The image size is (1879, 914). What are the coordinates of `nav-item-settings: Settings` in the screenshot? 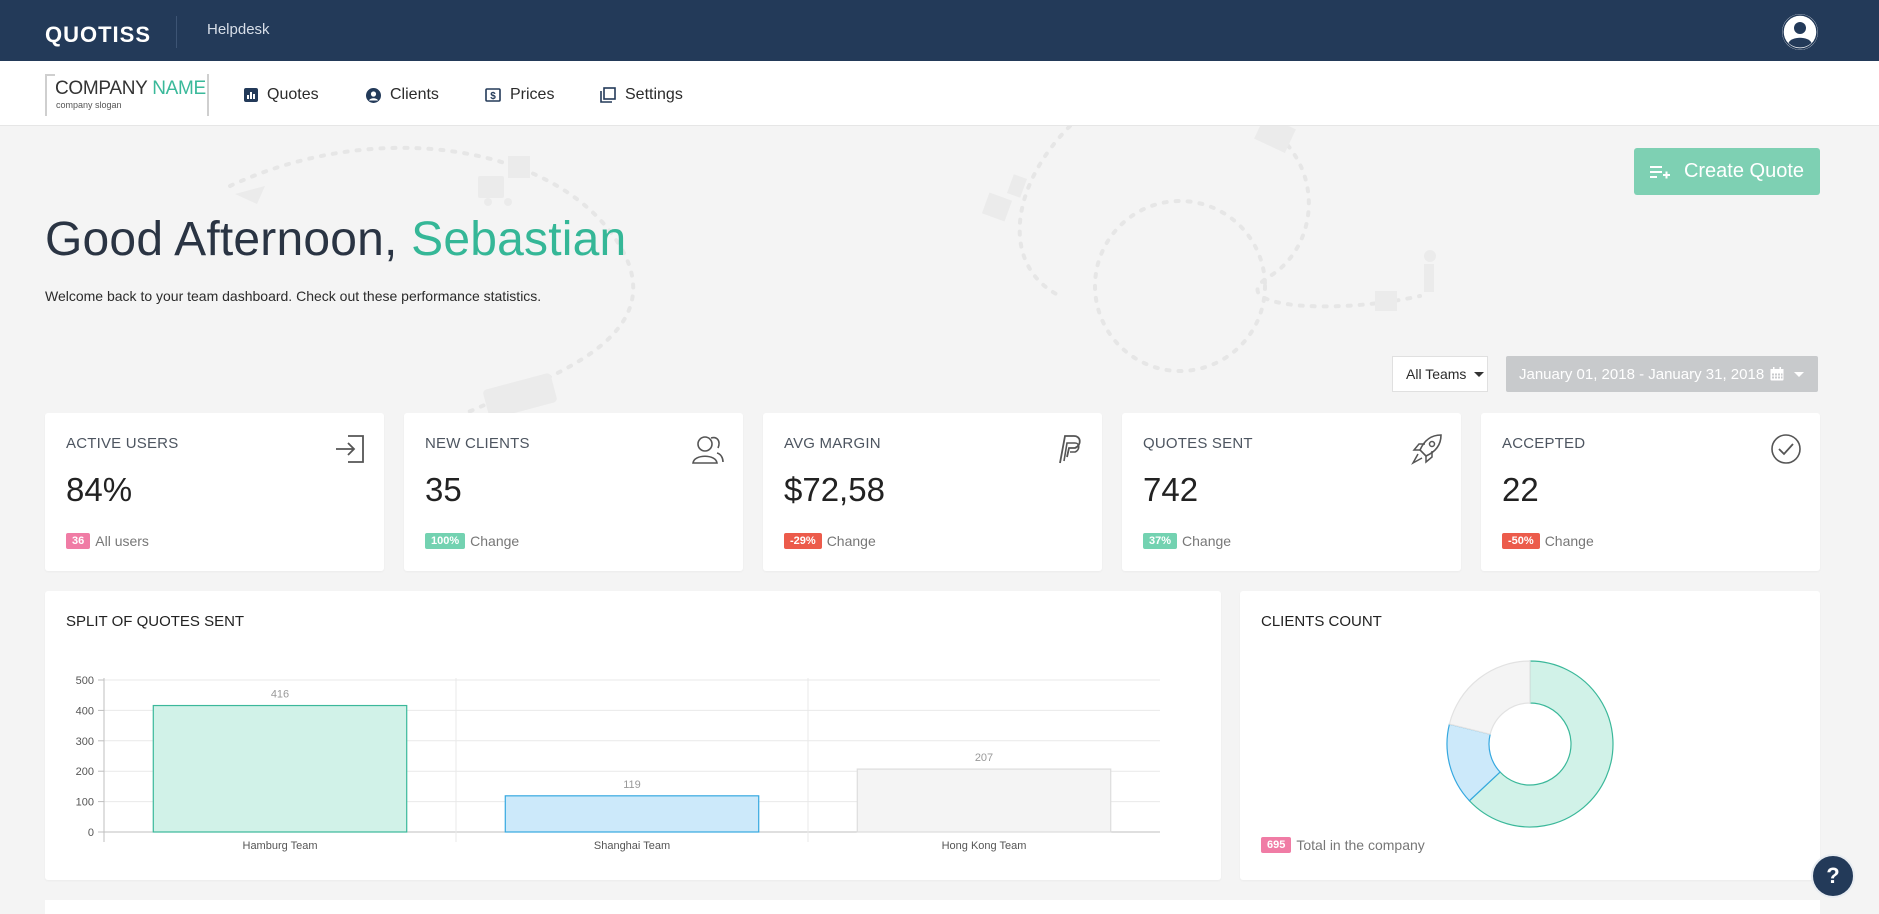 It's located at (641, 95).